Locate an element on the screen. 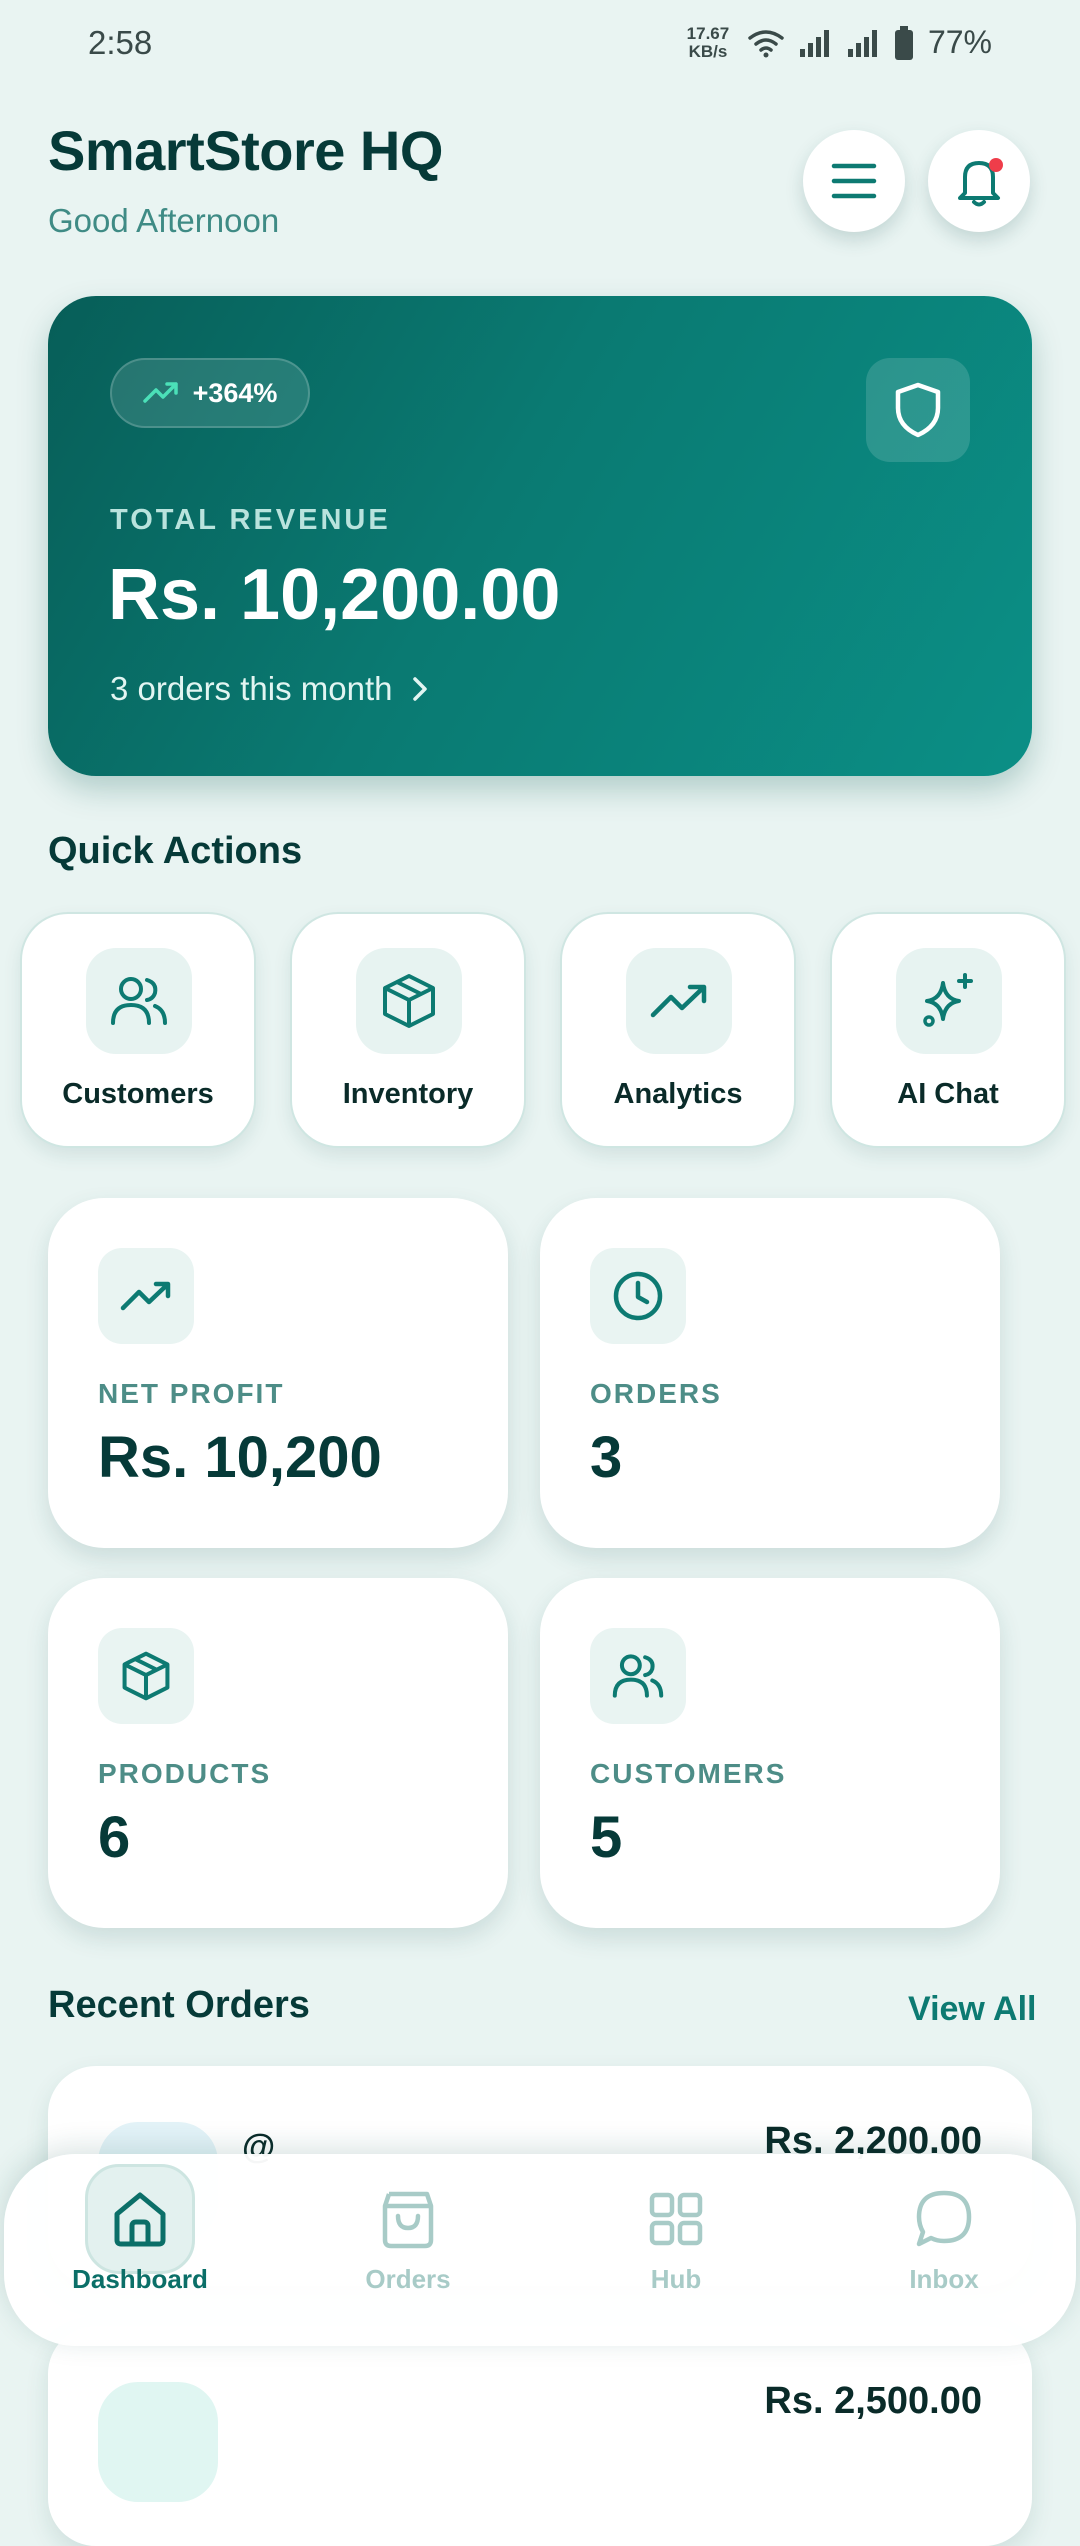 The image size is (1080, 2546). quick-action-label: AI Chat is located at coordinates (948, 1094).